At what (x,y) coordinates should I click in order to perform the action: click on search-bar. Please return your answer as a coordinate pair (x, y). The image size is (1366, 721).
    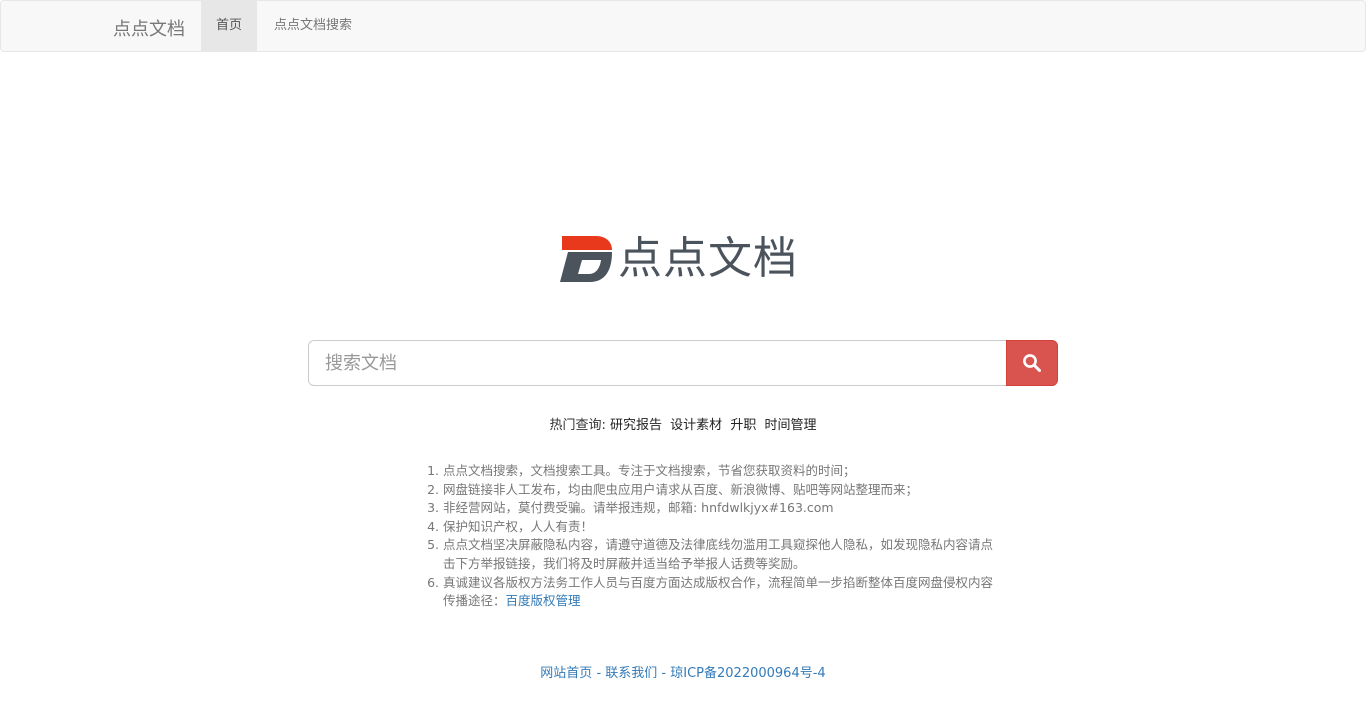
    Looking at the image, I should click on (683, 363).